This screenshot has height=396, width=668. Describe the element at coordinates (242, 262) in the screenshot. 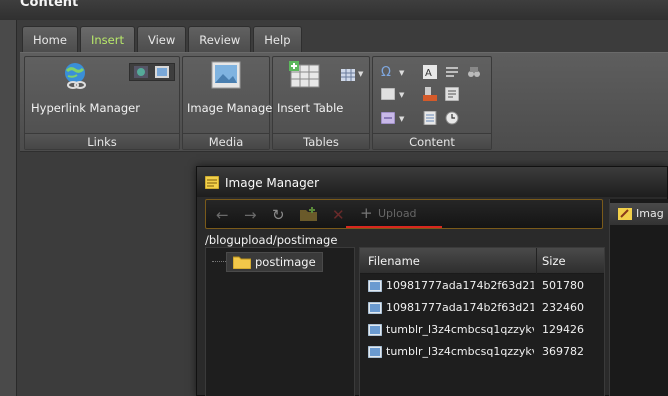

I see `folder-icon` at that location.